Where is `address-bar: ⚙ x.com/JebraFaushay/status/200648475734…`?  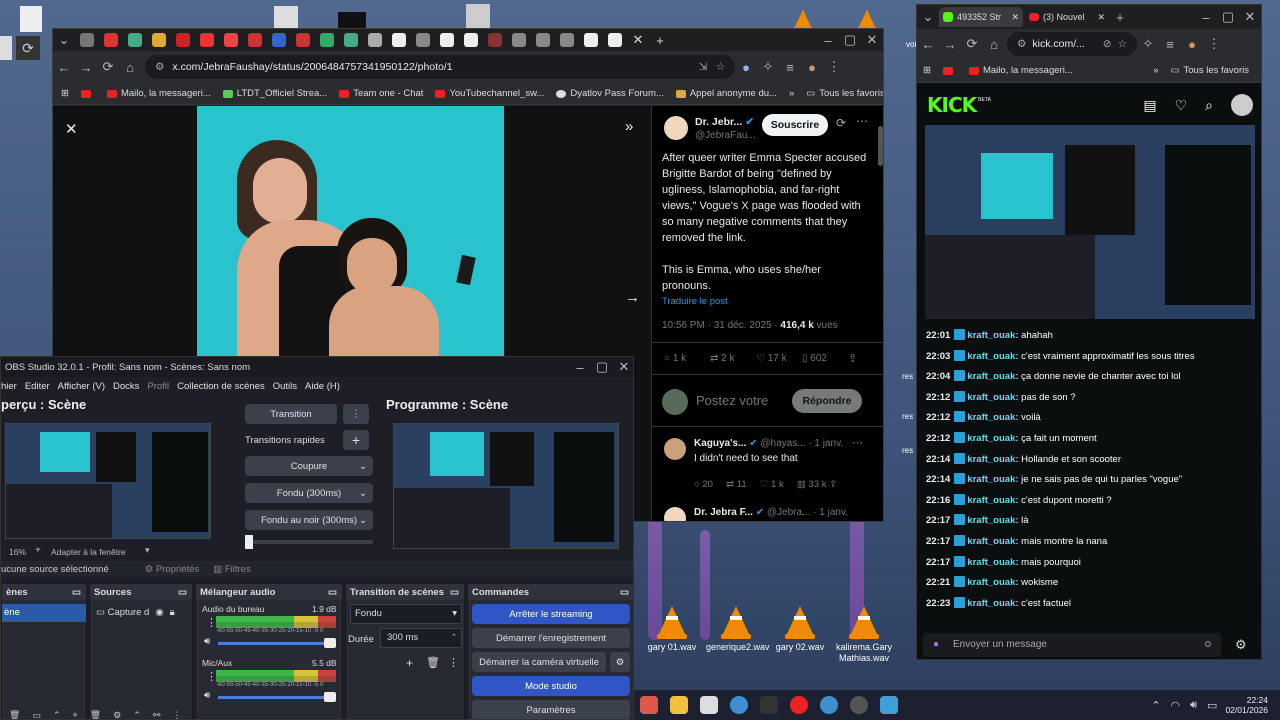 address-bar: ⚙ x.com/JebraFaushay/status/200648475734… is located at coordinates (440, 67).